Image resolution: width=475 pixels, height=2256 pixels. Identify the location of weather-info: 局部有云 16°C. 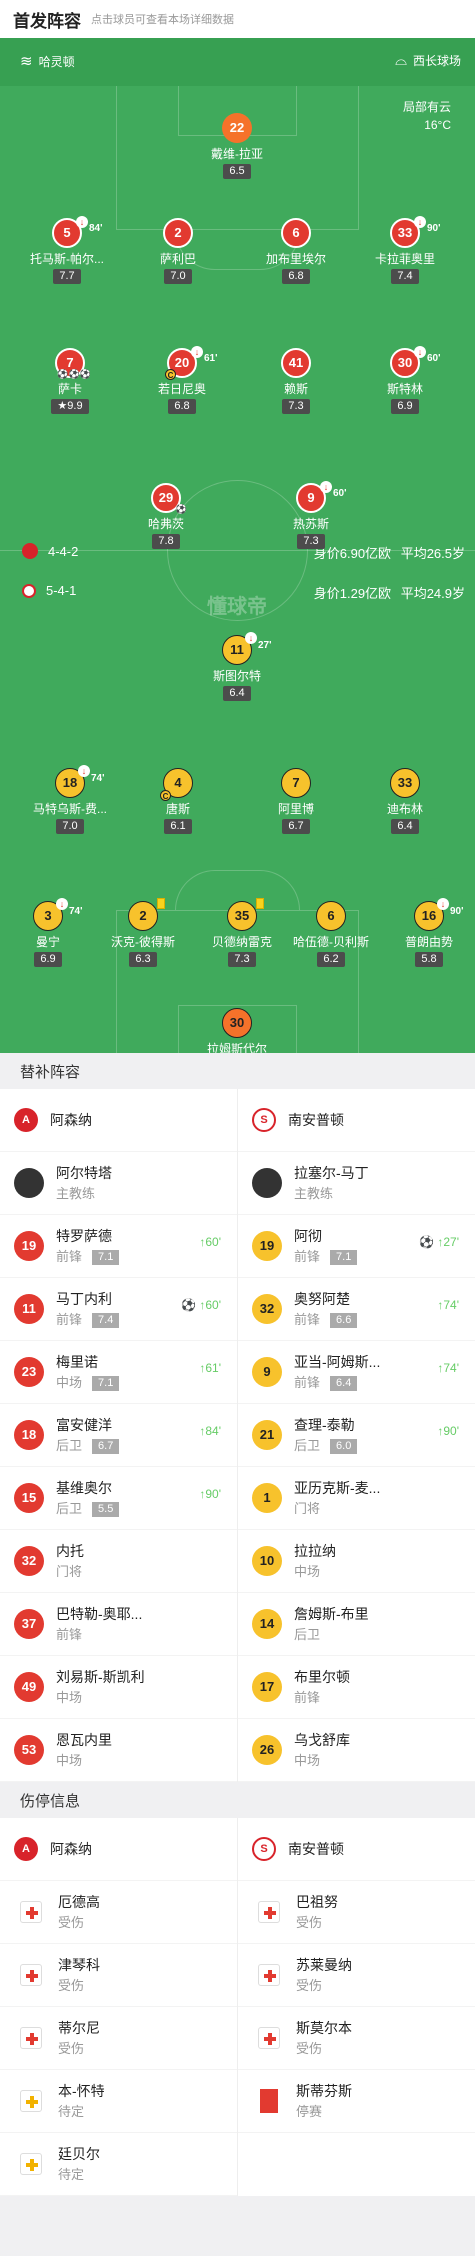
(427, 116).